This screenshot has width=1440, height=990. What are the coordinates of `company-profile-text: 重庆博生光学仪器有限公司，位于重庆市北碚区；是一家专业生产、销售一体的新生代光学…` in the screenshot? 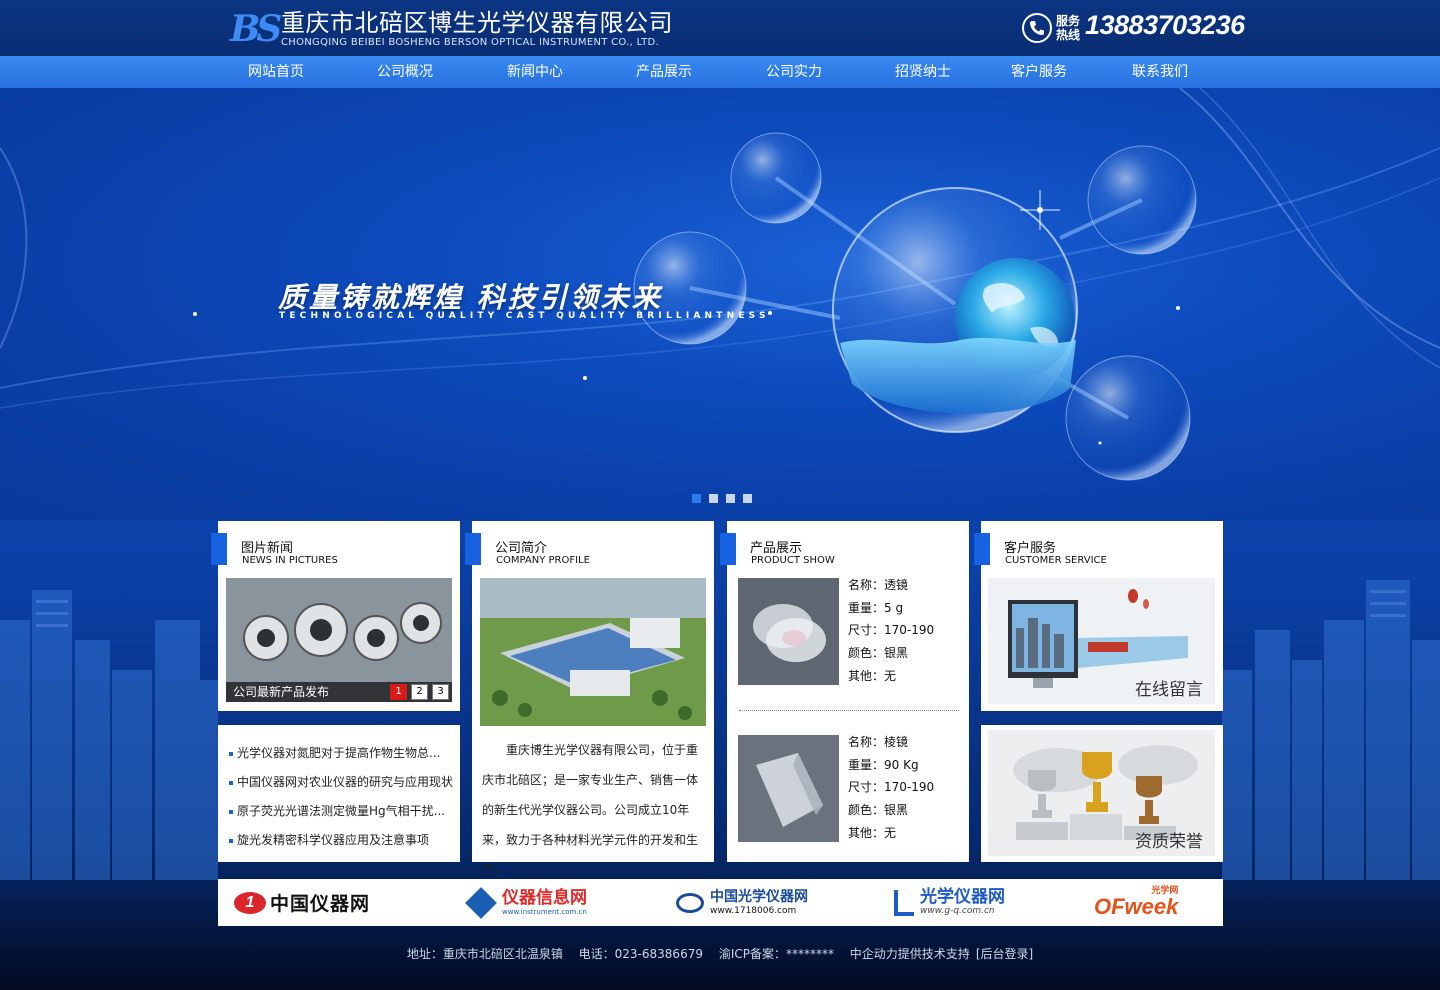 It's located at (590, 810).